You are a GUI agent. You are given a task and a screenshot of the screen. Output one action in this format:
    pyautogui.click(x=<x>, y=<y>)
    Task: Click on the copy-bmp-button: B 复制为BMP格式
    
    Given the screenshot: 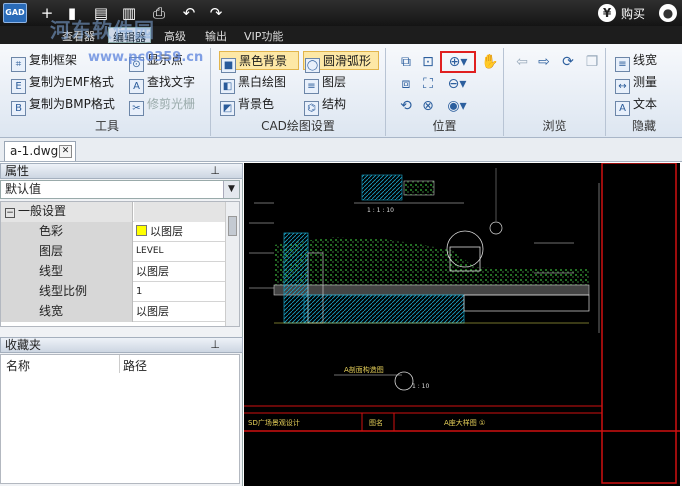 What is the action you would take?
    pyautogui.click(x=62, y=105)
    